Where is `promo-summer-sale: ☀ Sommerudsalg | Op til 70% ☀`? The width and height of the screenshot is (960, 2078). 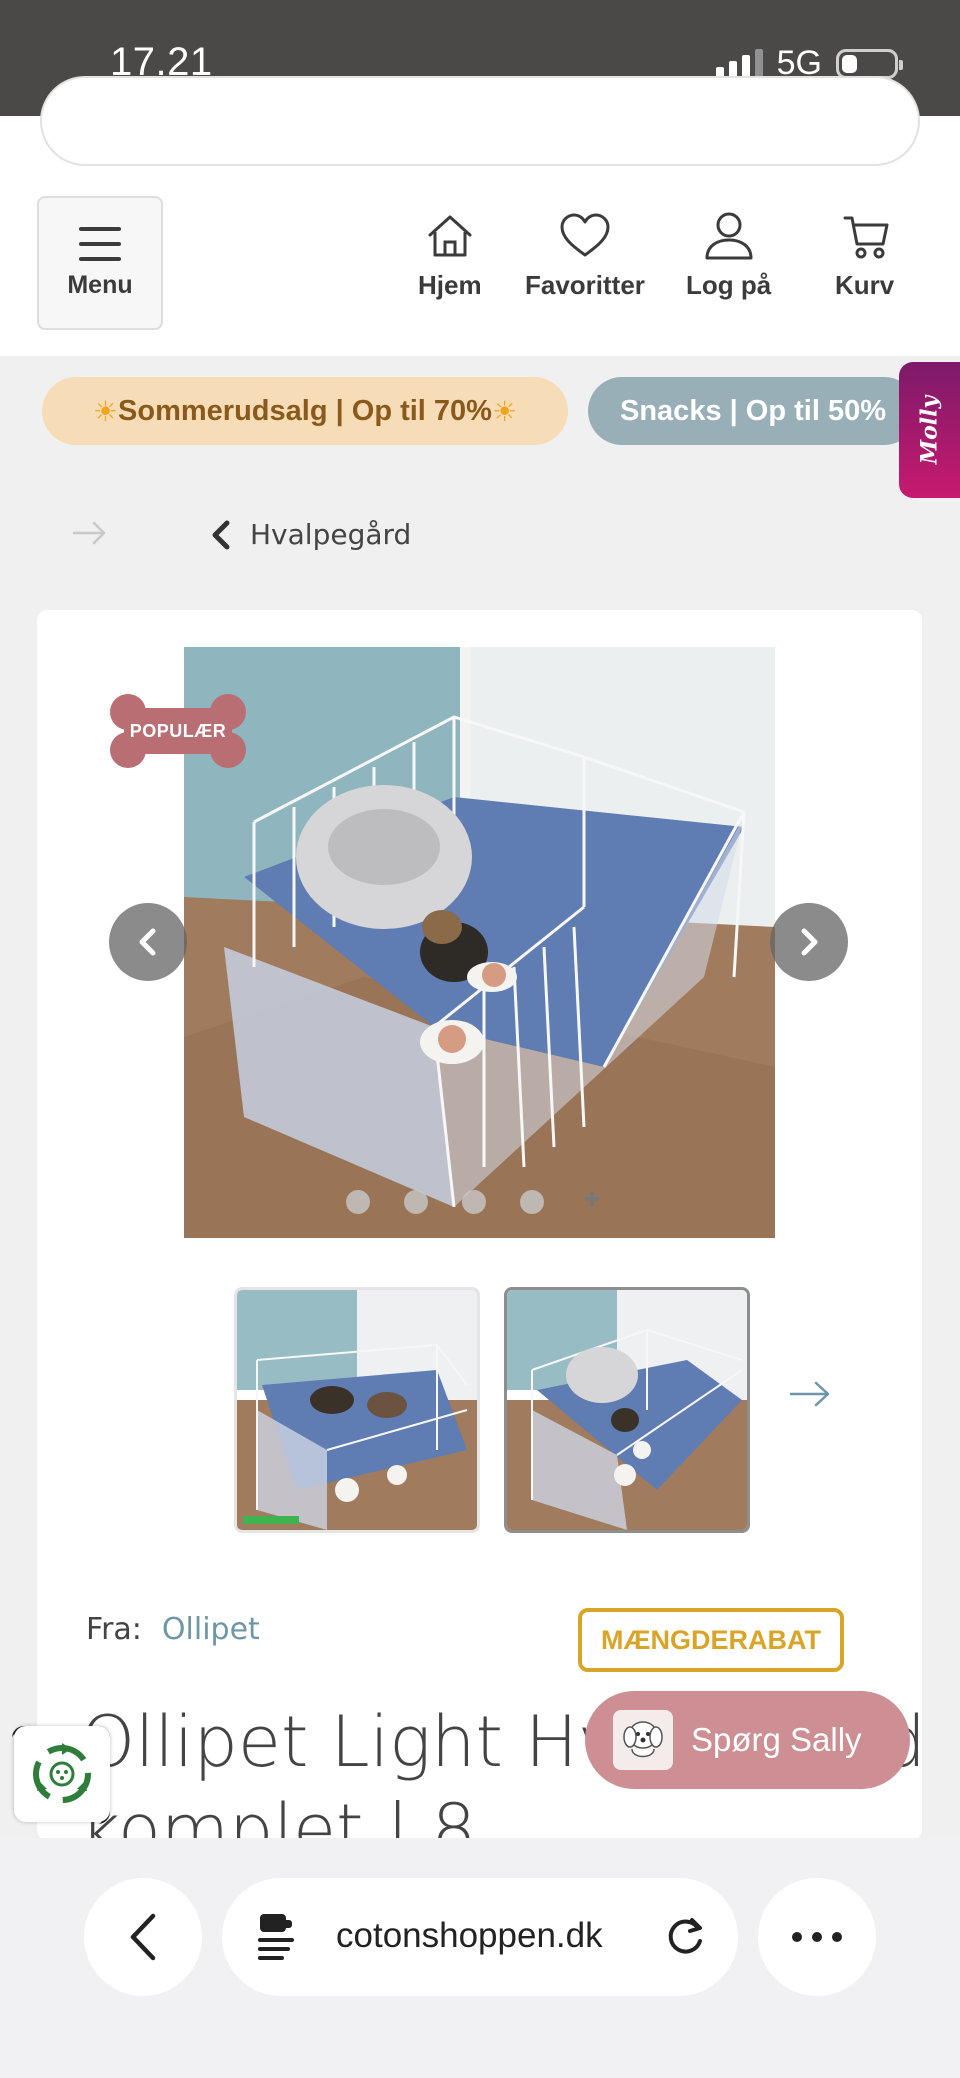 promo-summer-sale: ☀ Sommerudsalg | Op til 70% ☀ is located at coordinates (305, 411).